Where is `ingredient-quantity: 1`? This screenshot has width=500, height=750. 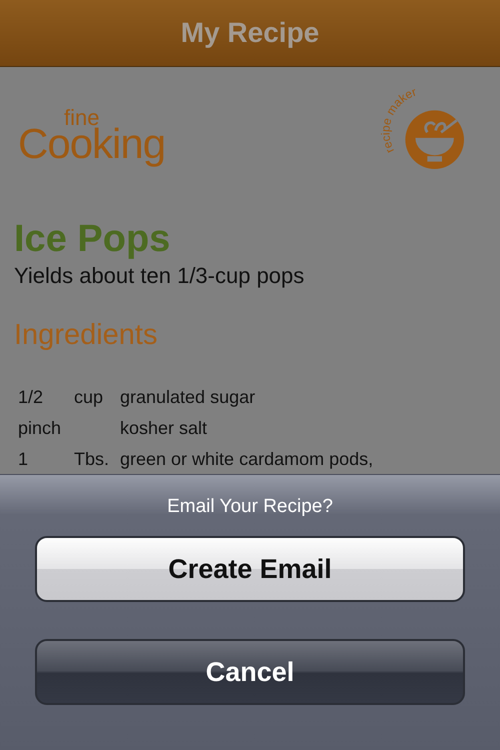 ingredient-quantity: 1 is located at coordinates (24, 459).